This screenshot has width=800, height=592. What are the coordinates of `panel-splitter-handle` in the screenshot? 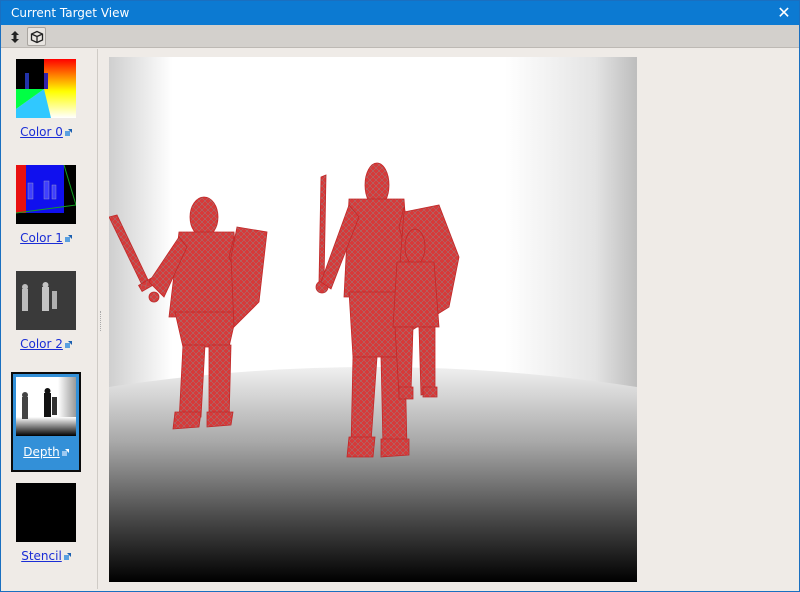 It's located at (101, 321).